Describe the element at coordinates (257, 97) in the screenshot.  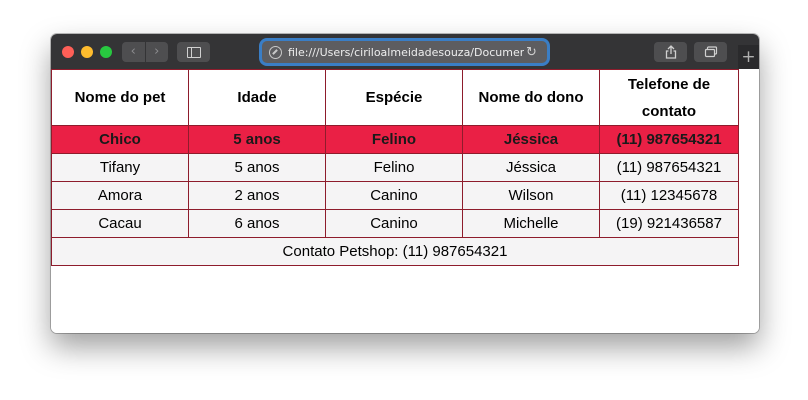
I see `header-age: Idade` at that location.